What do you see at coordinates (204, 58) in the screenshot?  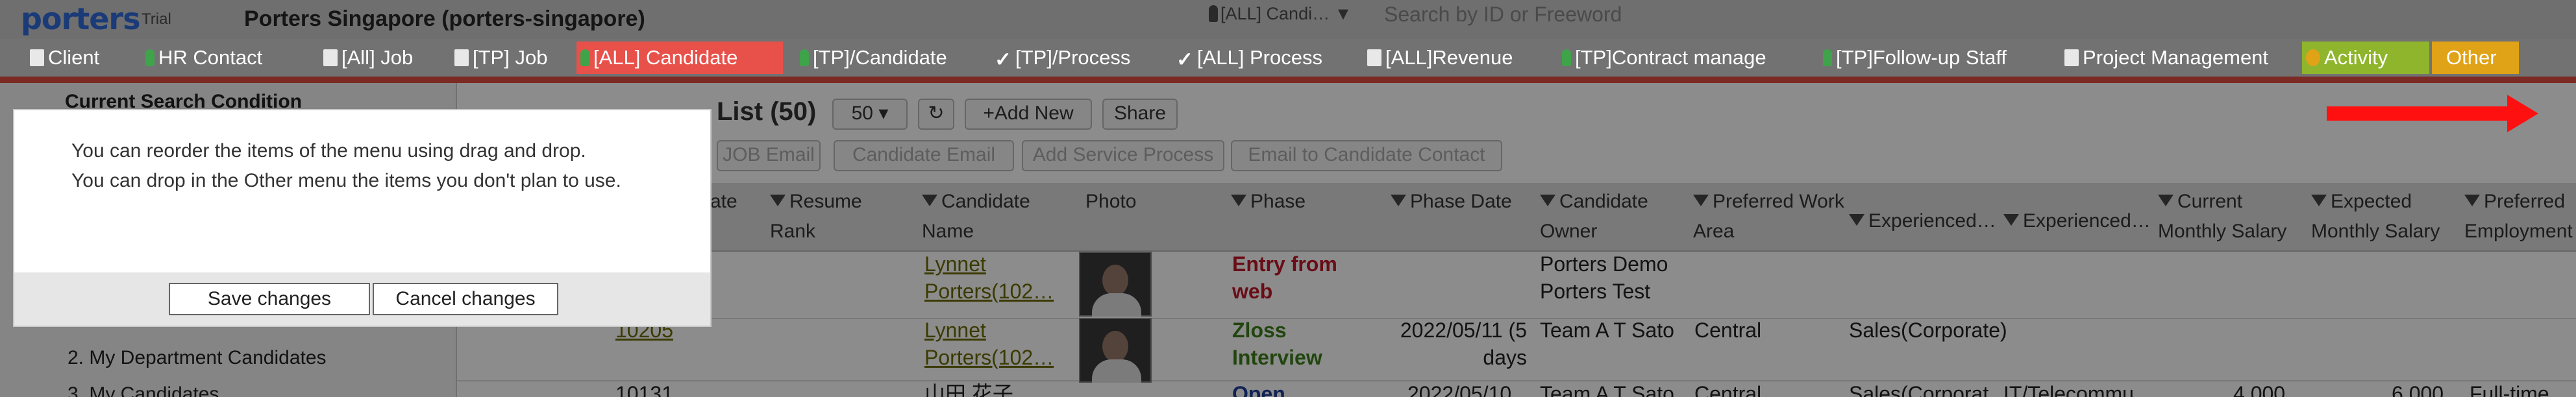 I see `menu-hr-contact: HR Contact` at bounding box center [204, 58].